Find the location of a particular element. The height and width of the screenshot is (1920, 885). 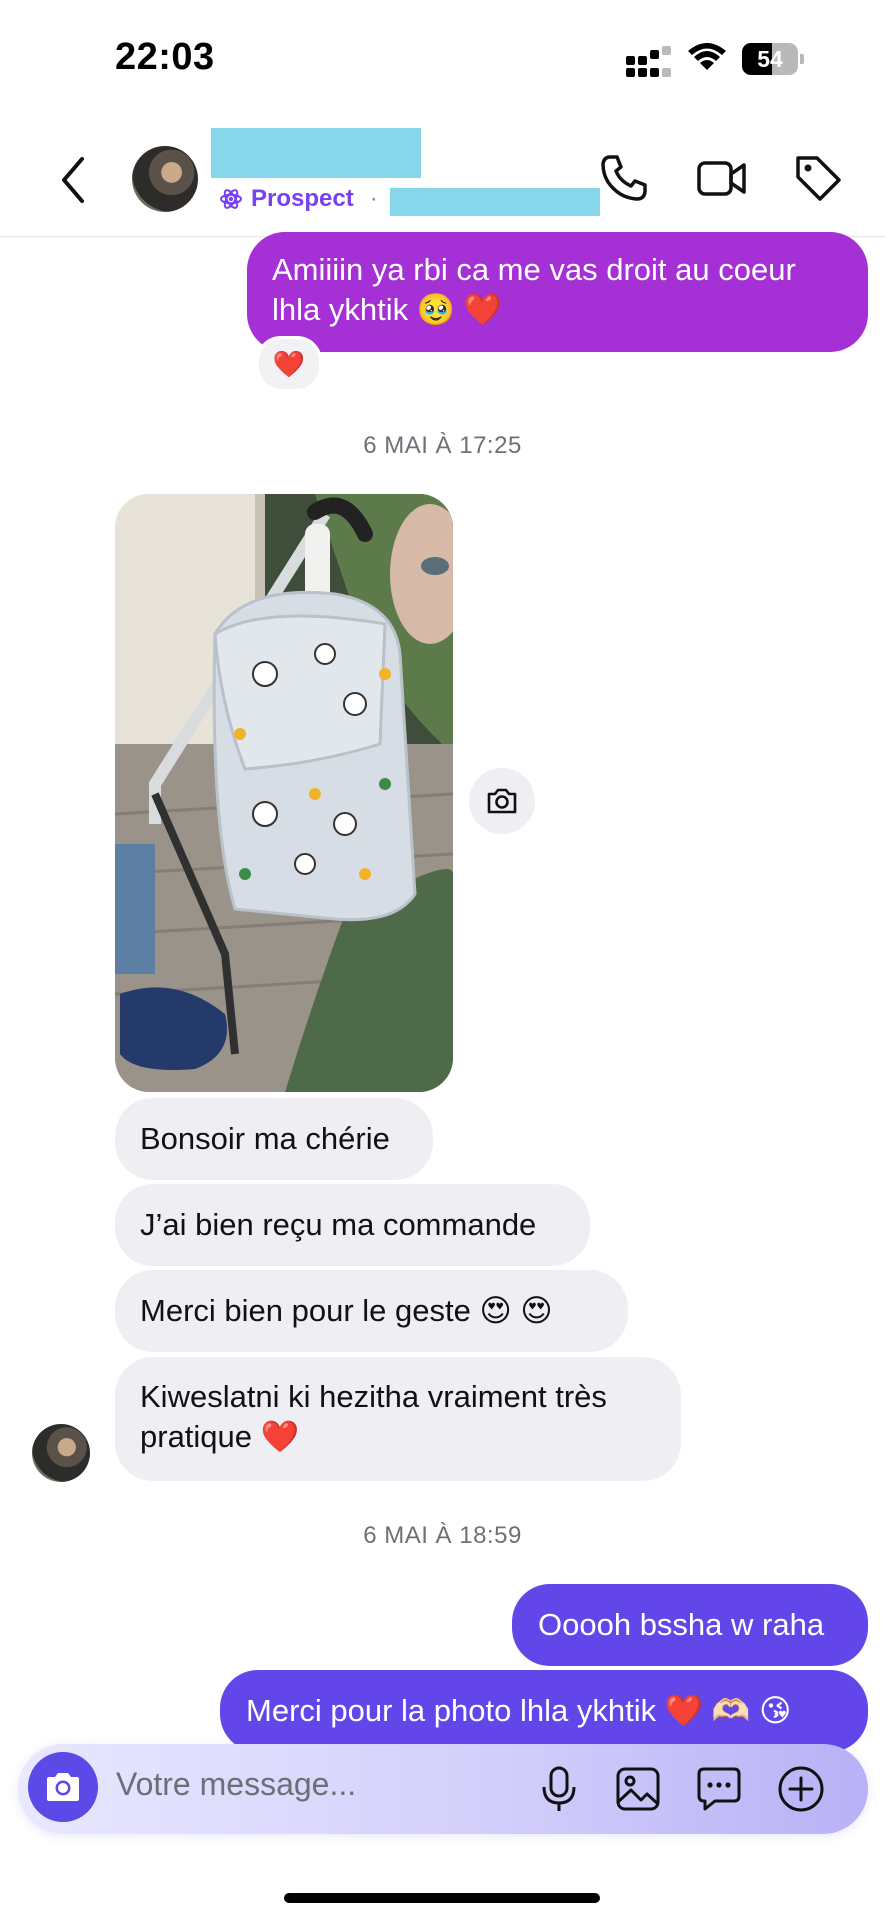

contact-name-redacted is located at coordinates (316, 153).